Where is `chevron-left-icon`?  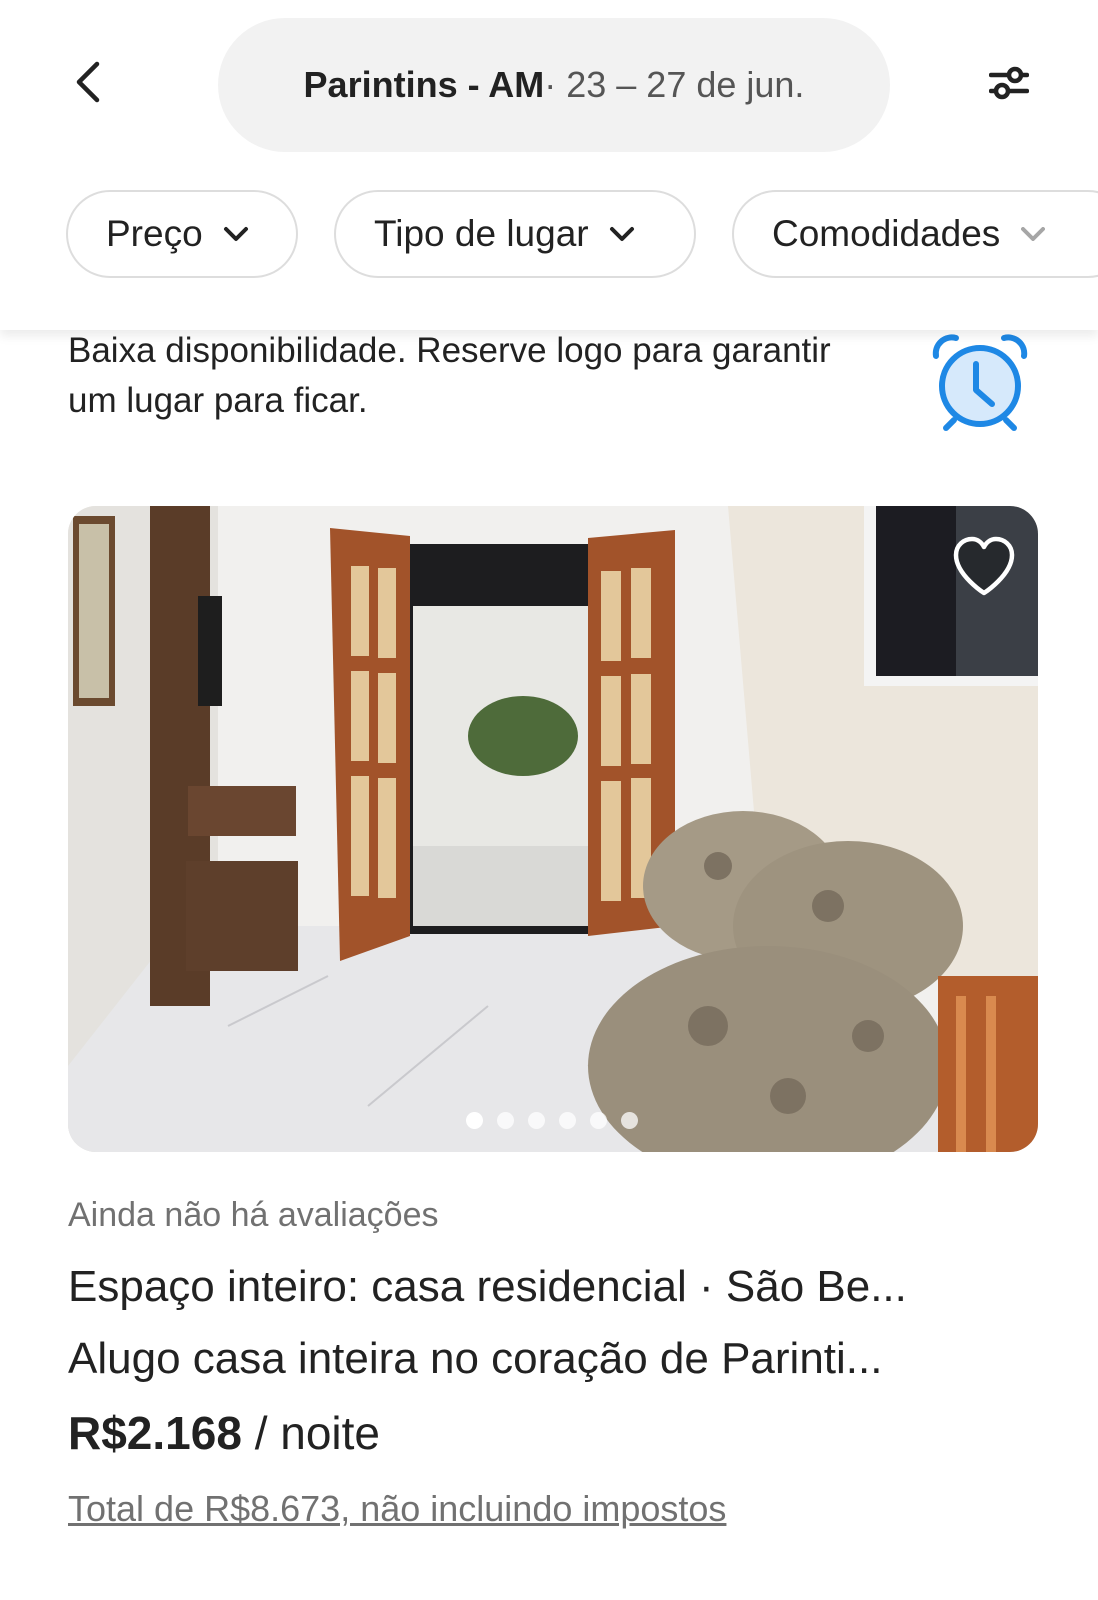 chevron-left-icon is located at coordinates (88, 82).